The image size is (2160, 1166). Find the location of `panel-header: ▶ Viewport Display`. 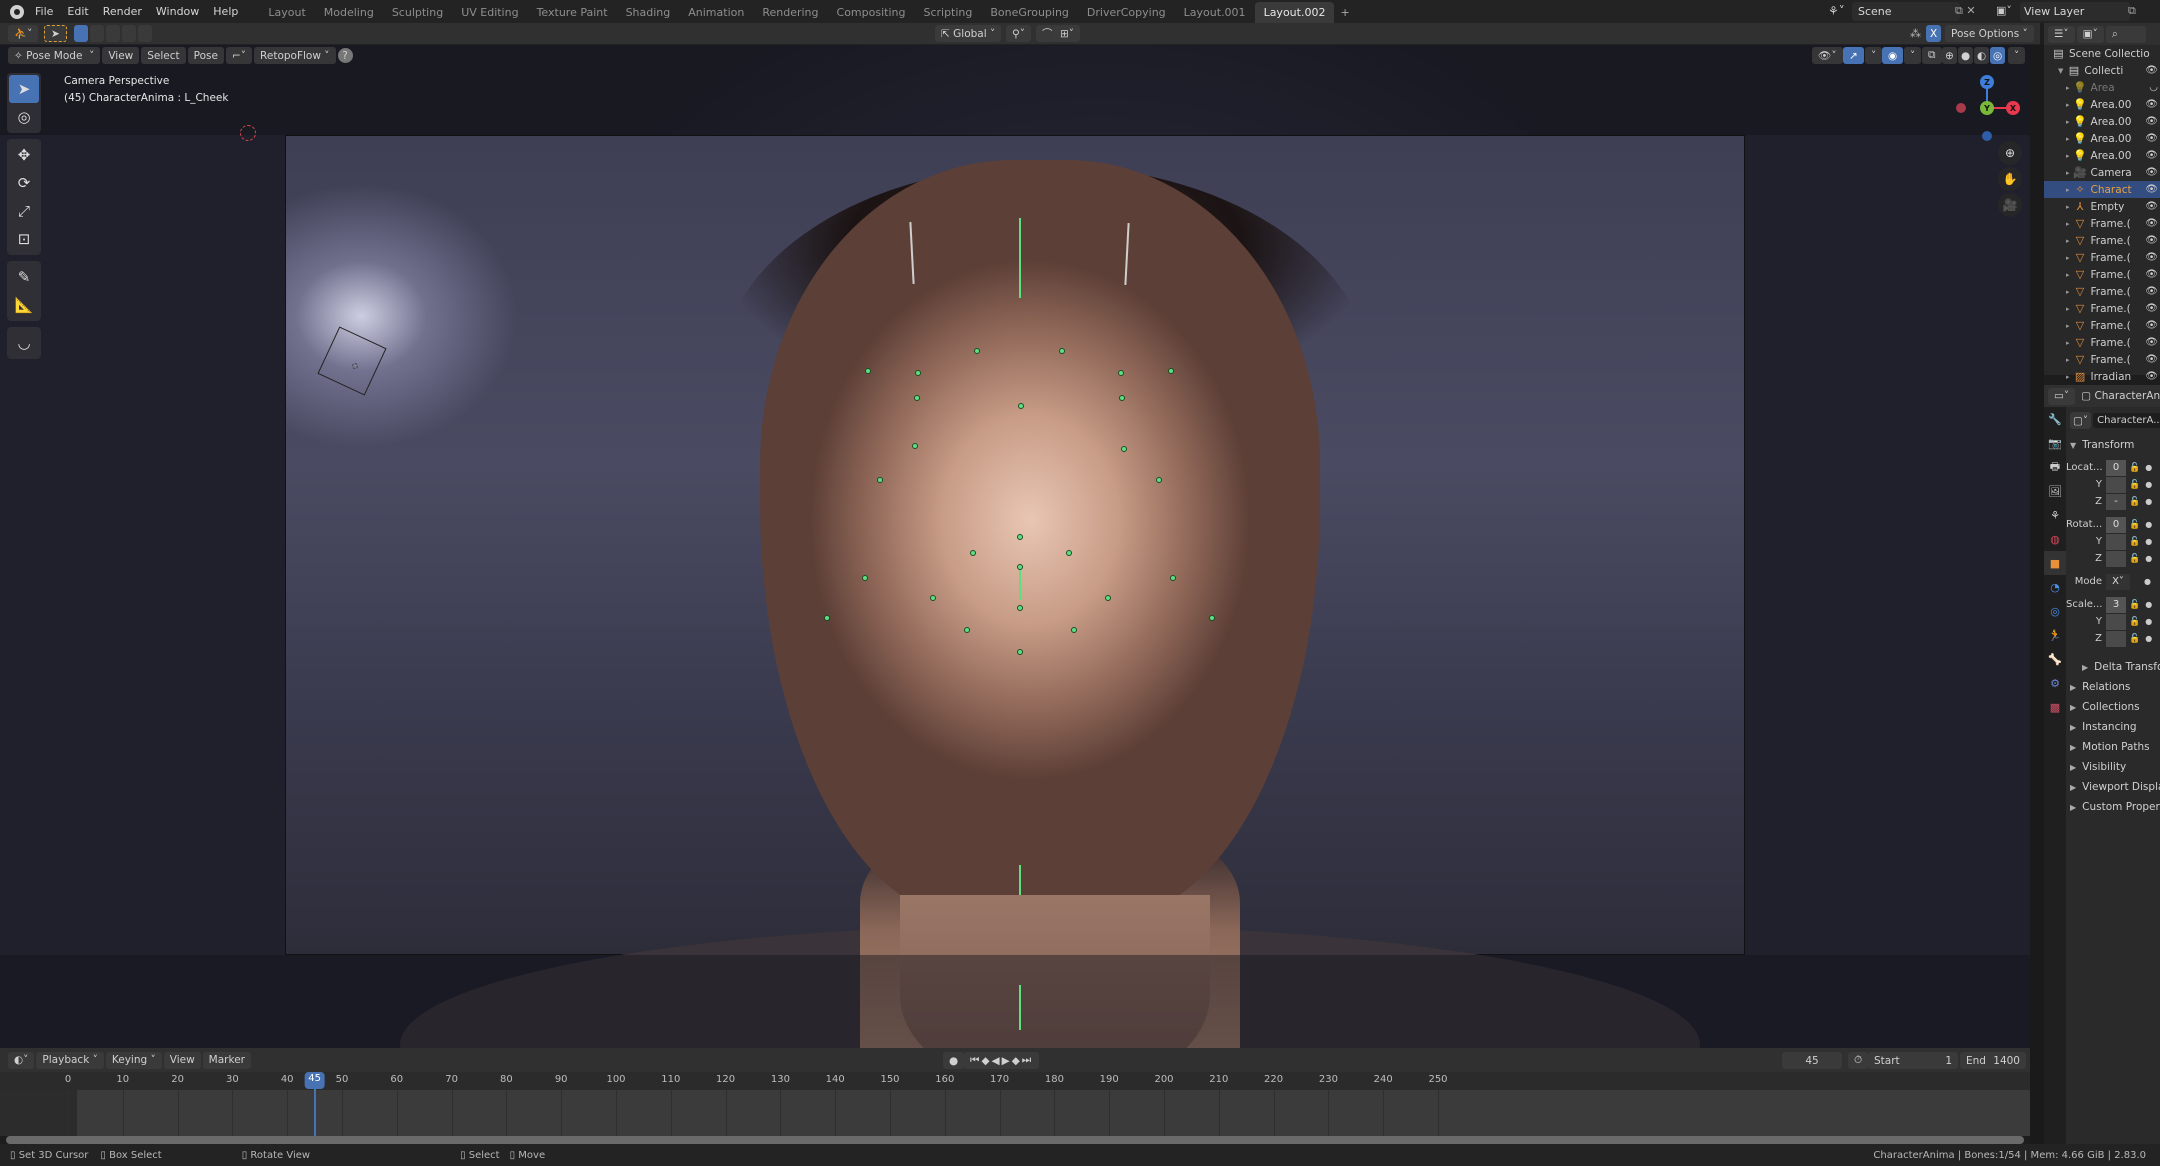

panel-header: ▶ Viewport Display is located at coordinates (2113, 787).